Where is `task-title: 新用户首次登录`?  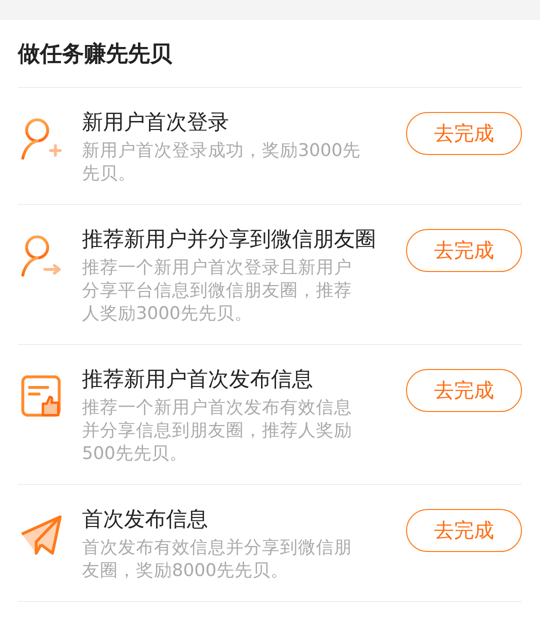 task-title: 新用户首次登录 is located at coordinates (156, 122).